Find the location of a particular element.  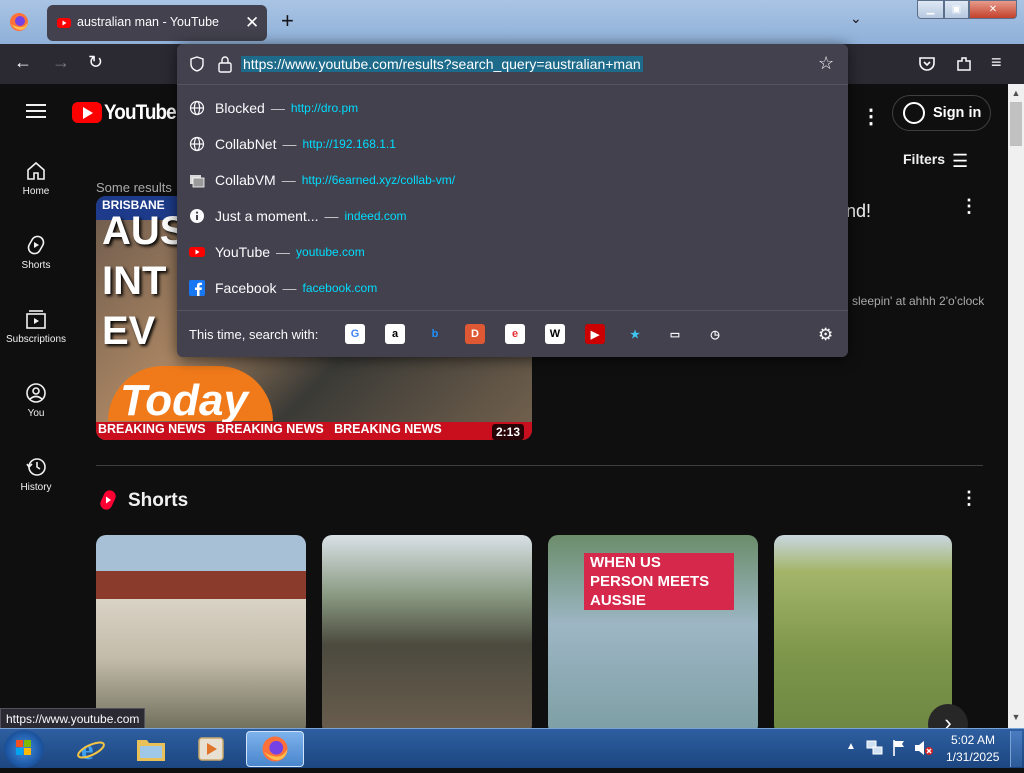

show-hidden-icons-arrow: ▲ is located at coordinates (851, 746).